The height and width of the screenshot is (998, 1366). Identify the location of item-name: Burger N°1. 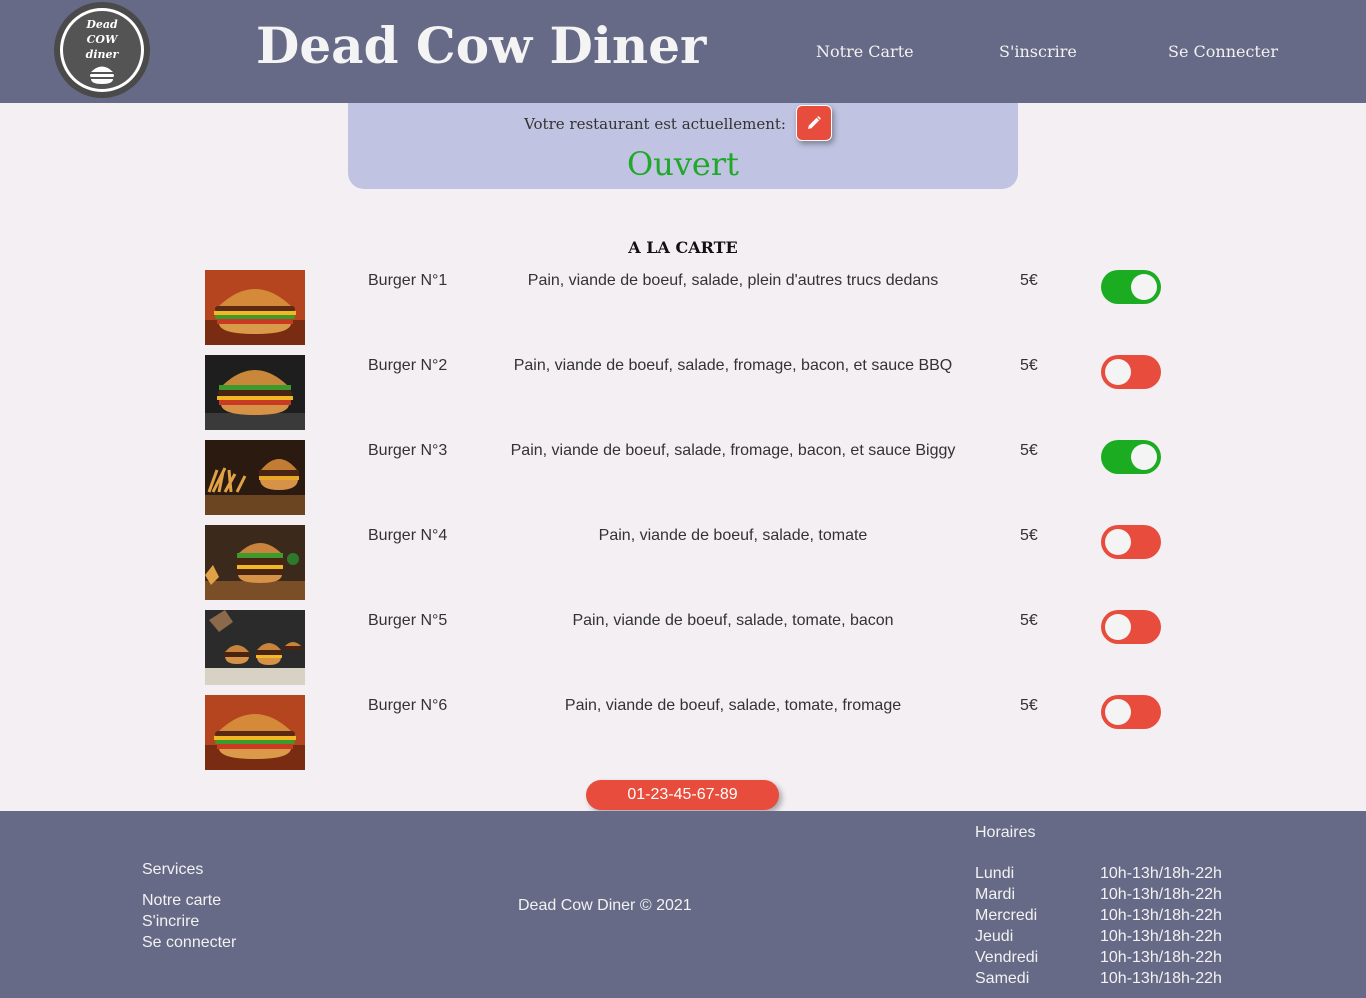
(408, 280).